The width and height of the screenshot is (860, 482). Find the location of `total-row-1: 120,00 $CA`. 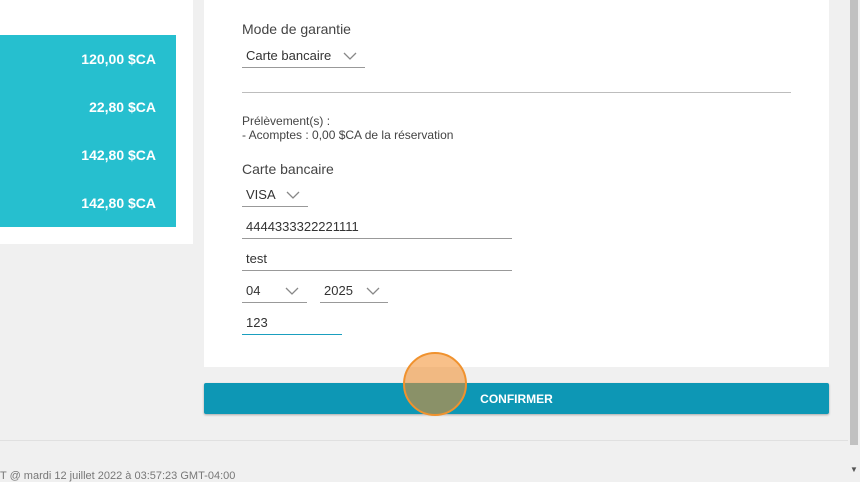

total-row-1: 120,00 $CA is located at coordinates (118, 59).